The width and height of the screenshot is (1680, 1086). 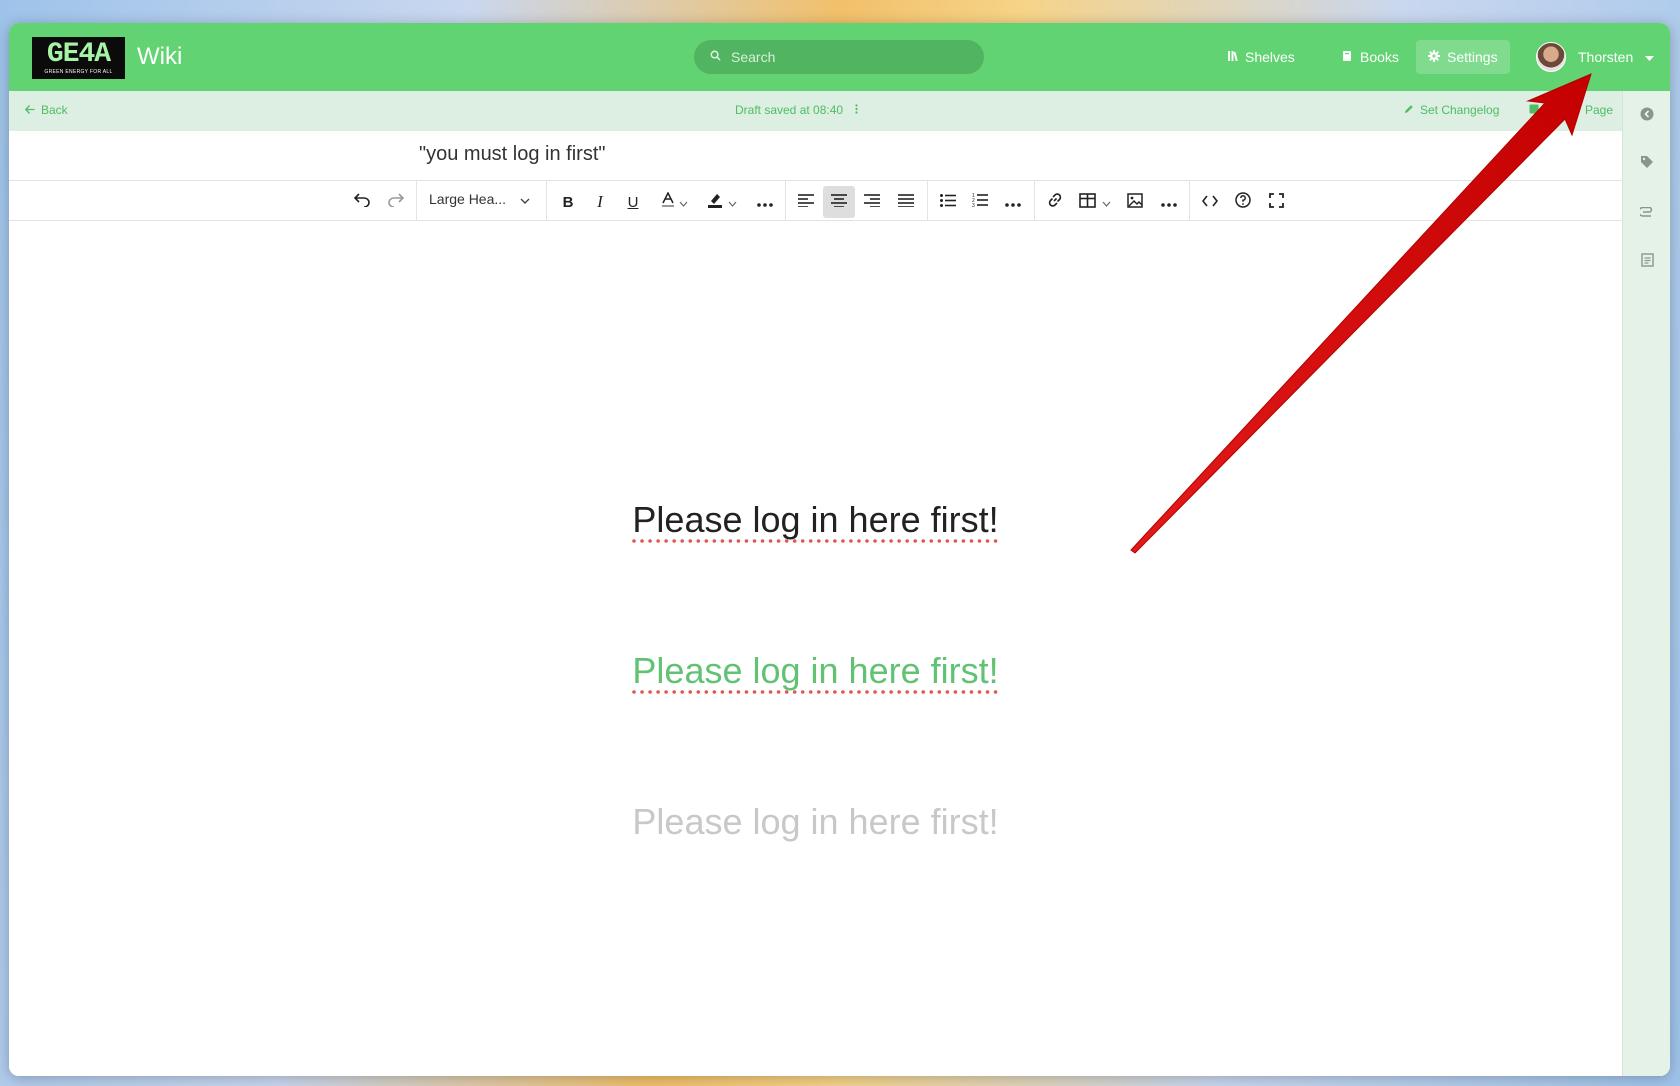 I want to click on arrow-left-icon, so click(x=29, y=110).